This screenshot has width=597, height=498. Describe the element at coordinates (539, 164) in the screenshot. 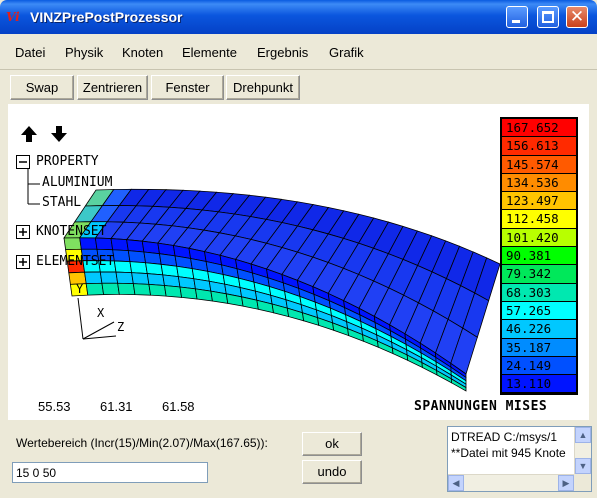

I see `legend-entry: 145.574` at that location.